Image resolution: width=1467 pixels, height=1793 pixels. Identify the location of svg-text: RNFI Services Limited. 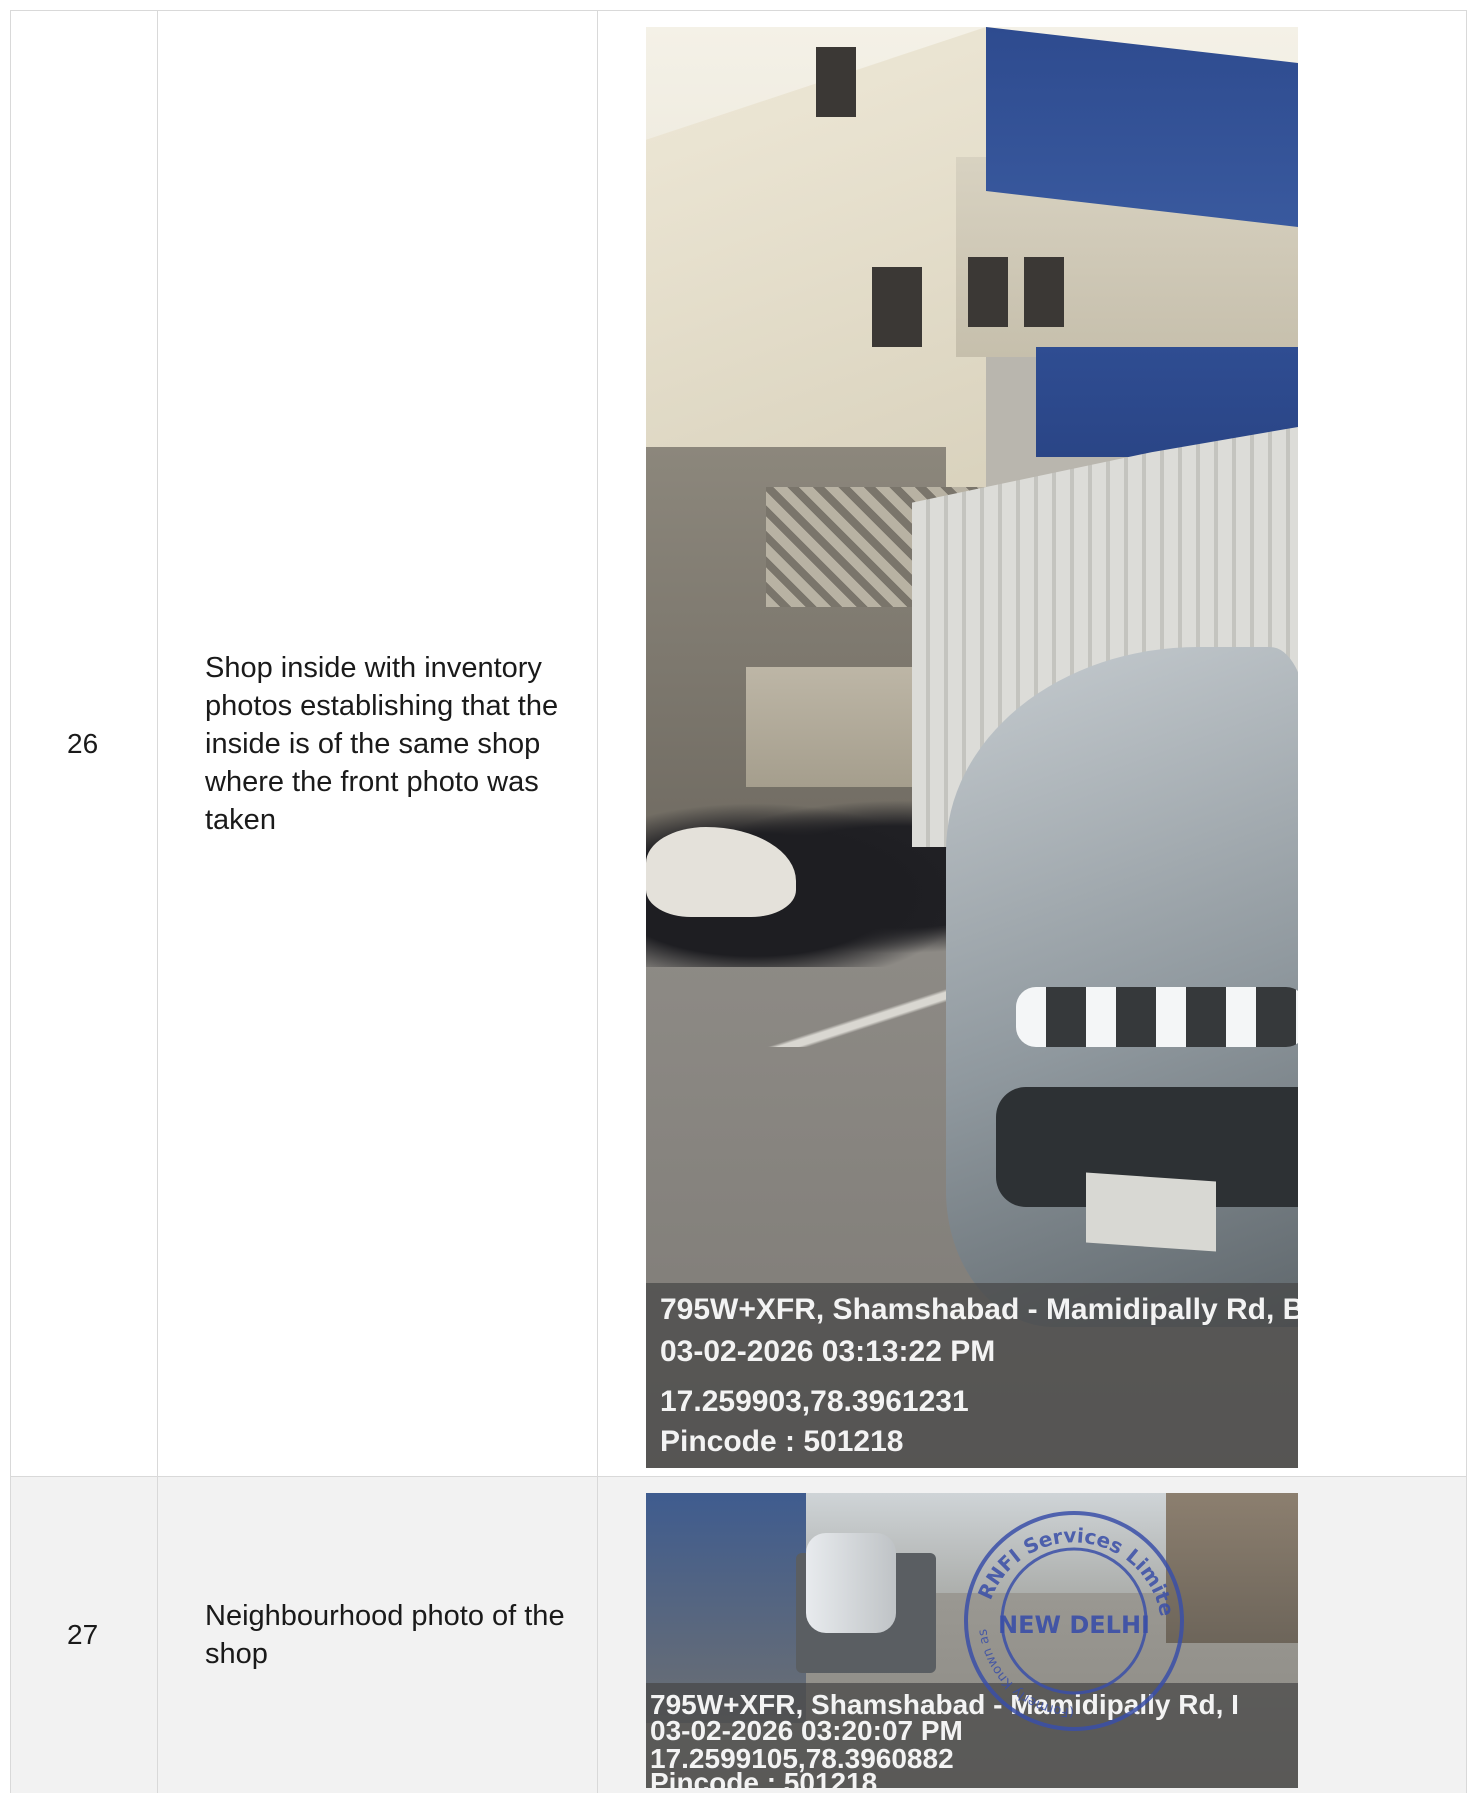
(1067, 1560).